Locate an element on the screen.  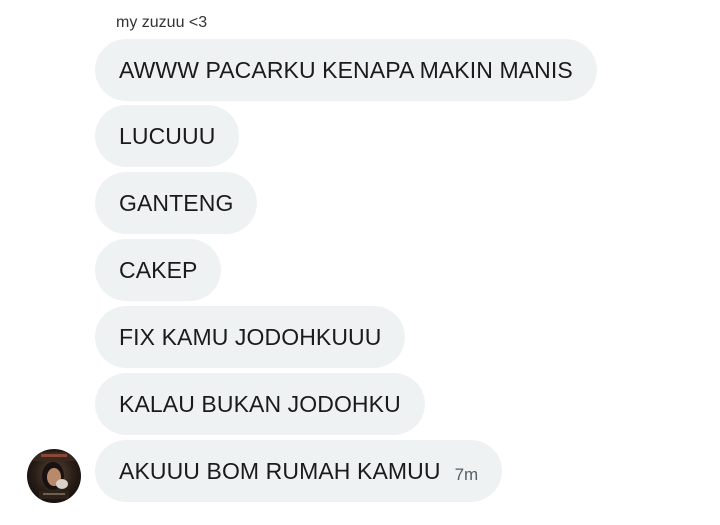
message-bubble: AWWW PACARKU KENAPA MAKIN MANIS is located at coordinates (346, 70).